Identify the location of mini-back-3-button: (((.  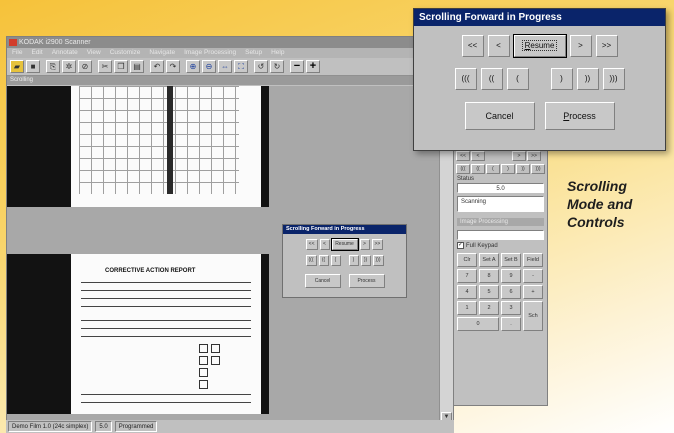
(311, 260).